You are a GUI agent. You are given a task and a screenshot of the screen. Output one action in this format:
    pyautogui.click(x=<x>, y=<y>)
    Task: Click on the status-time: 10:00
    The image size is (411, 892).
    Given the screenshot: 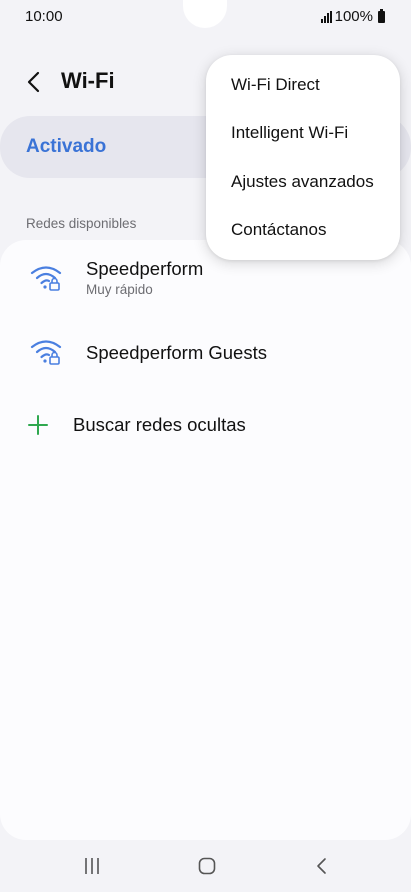 What is the action you would take?
    pyautogui.click(x=44, y=16)
    